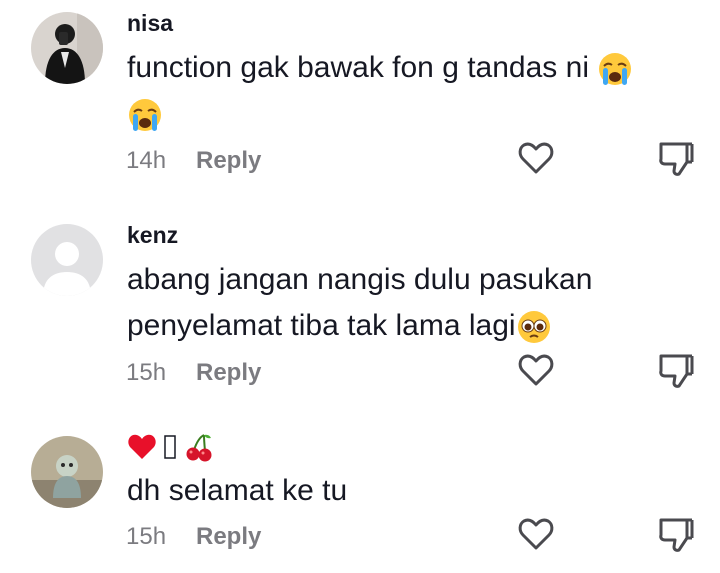  I want to click on comment-text: function gak bawak fon g tandas ni, so click(387, 91).